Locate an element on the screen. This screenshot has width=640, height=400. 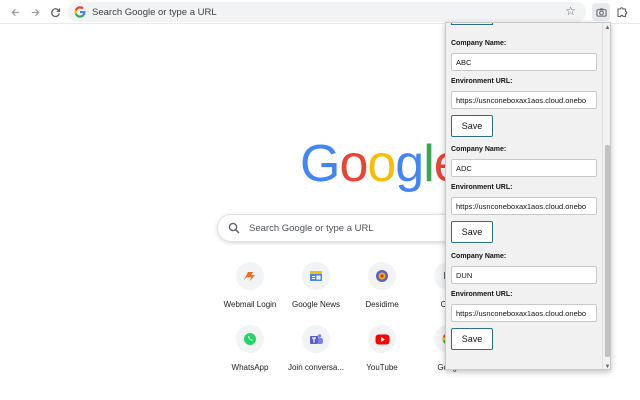
extension-button-active is located at coordinates (601, 12).